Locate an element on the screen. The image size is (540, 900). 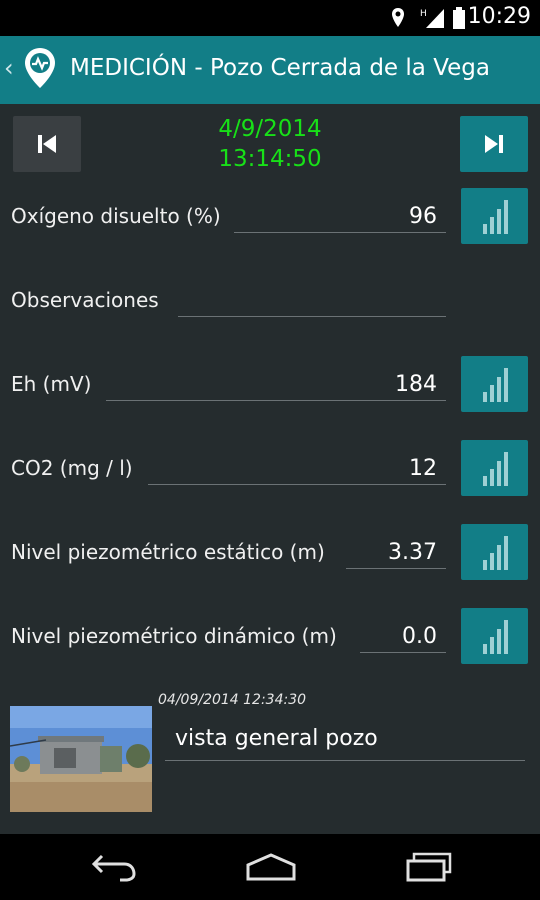
measurement-label: CO2 (mg / l) is located at coordinates (72, 468).